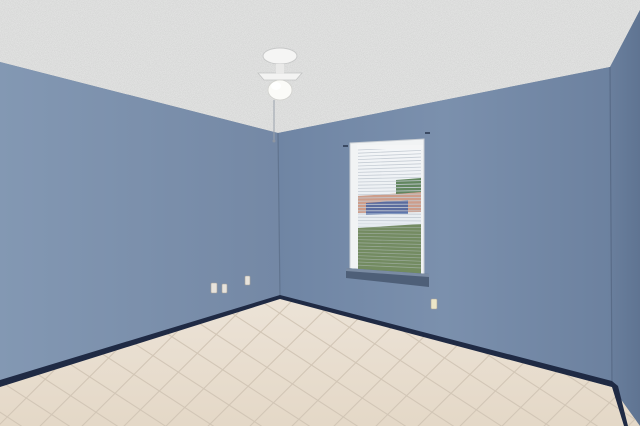 The height and width of the screenshot is (426, 640). Describe the element at coordinates (280, 56) in the screenshot. I see `fan-canopy` at that location.